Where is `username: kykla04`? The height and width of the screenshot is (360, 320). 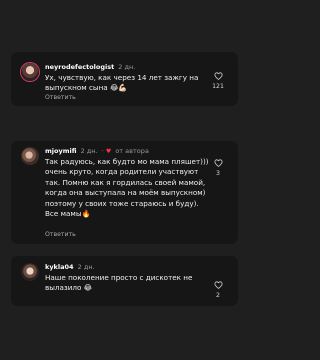 username: kykla04 is located at coordinates (59, 267).